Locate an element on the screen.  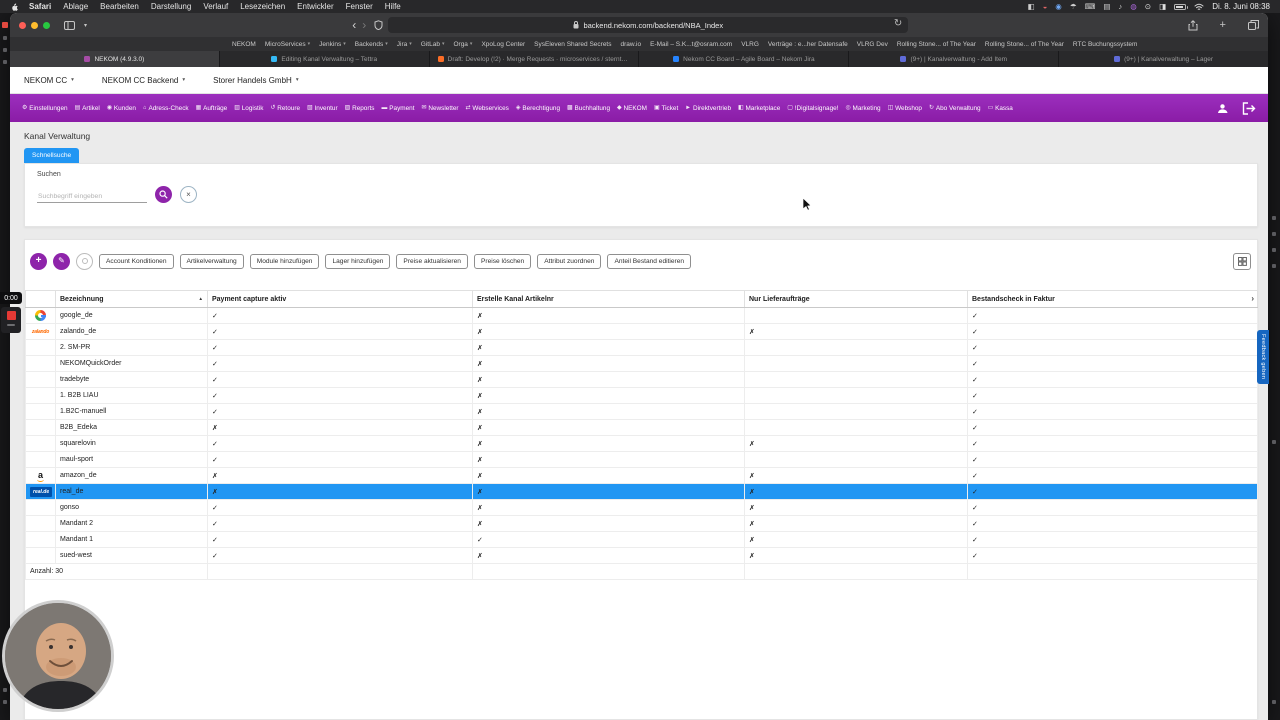
bookmark-rtc-buchungssystem: RTC Buchungssystem is located at coordinates (1105, 44).